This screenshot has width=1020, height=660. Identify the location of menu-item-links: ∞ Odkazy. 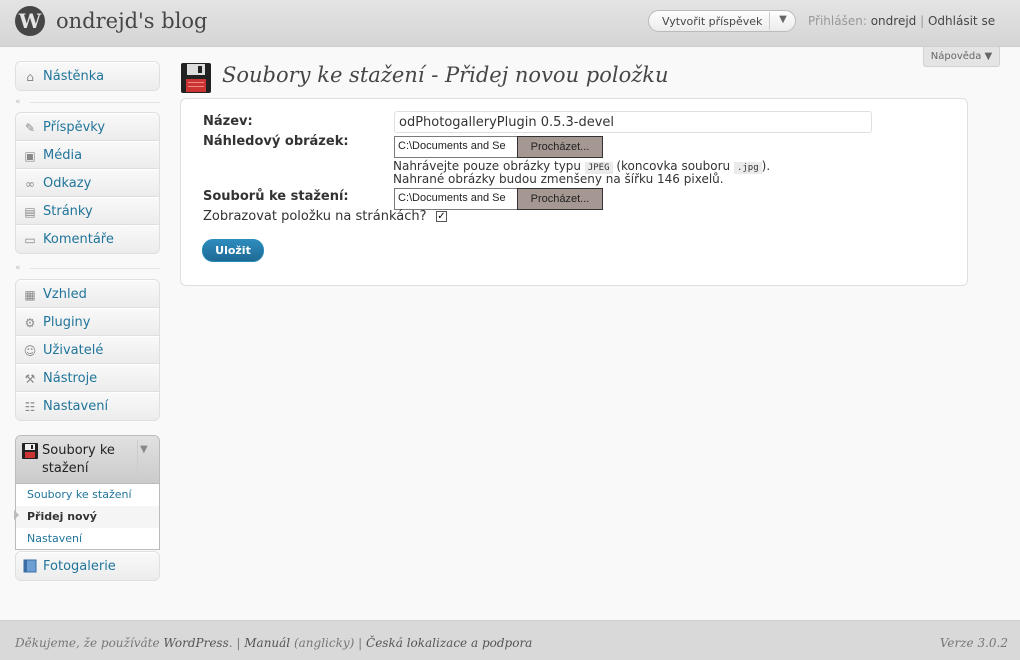
(87, 183).